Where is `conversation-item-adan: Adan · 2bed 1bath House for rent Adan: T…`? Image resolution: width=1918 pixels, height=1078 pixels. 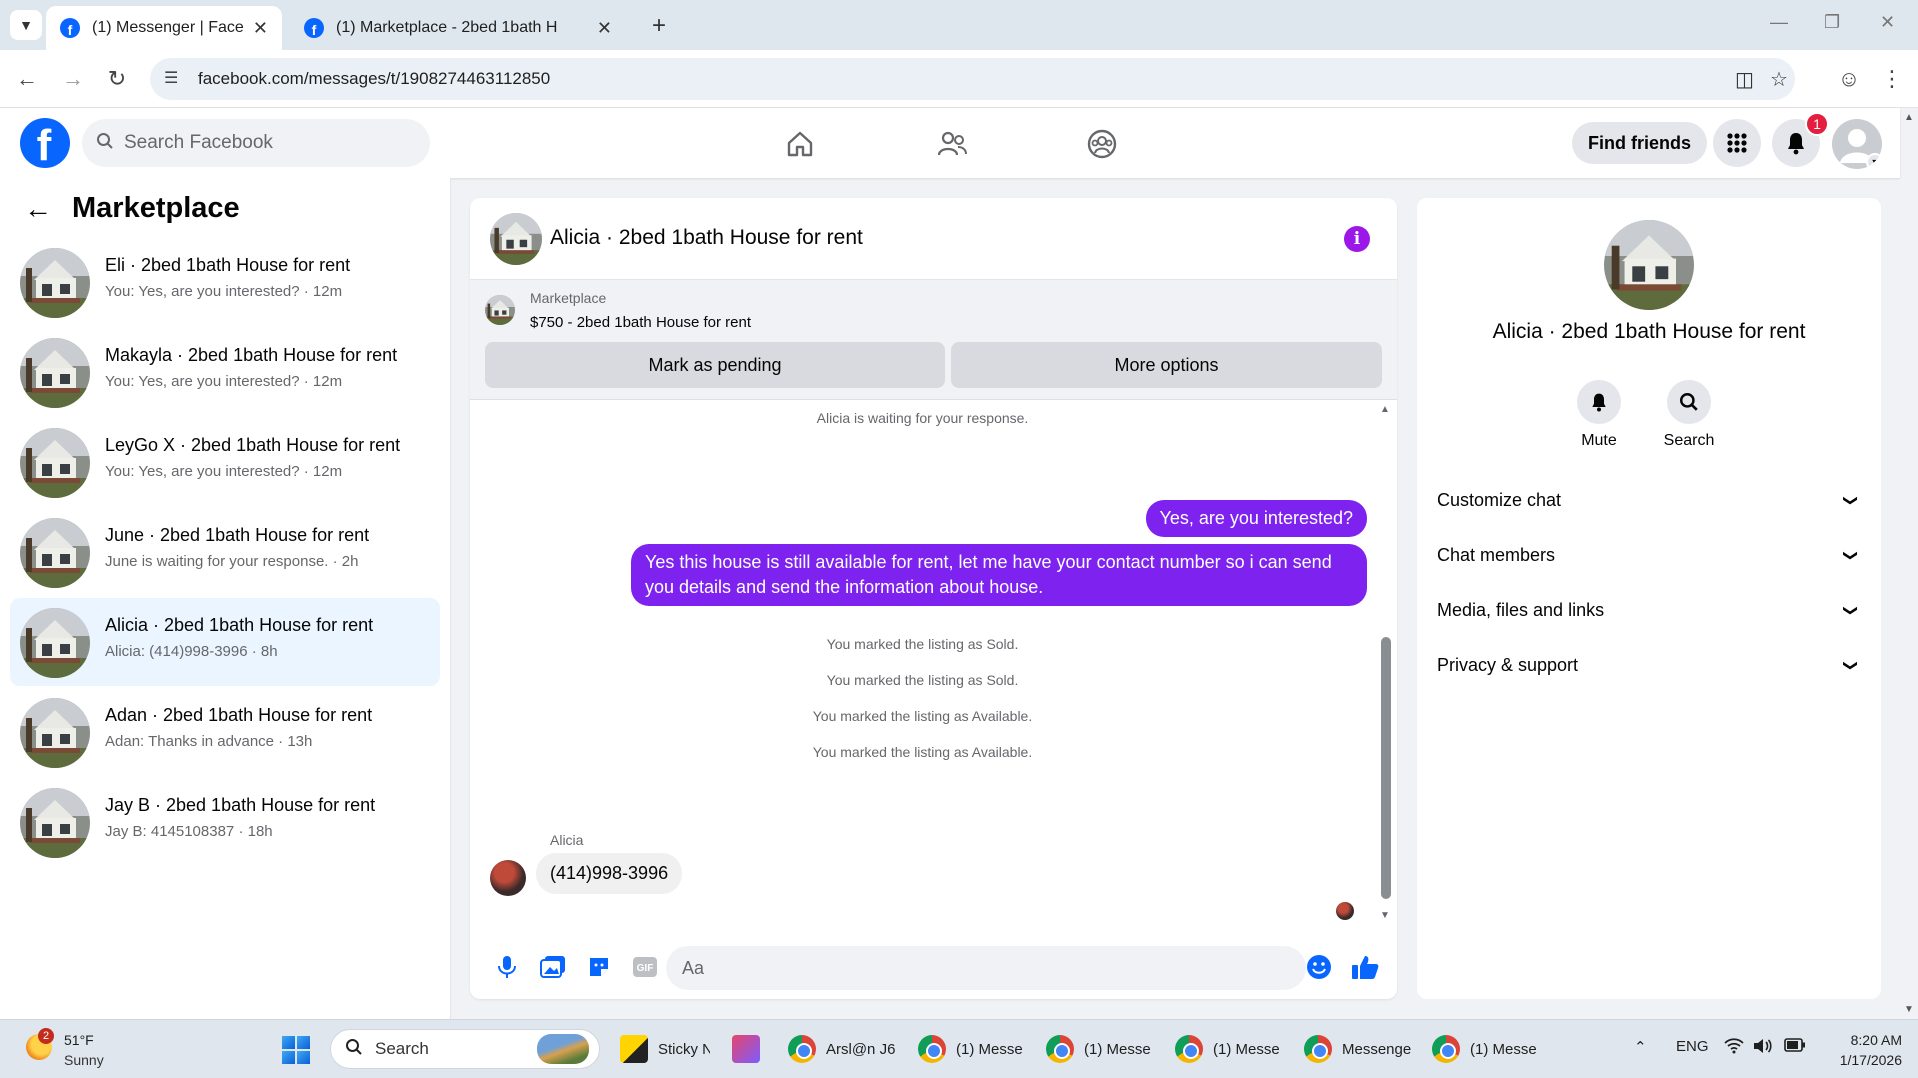 conversation-item-adan: Adan · 2bed 1bath House for rent Adan: T… is located at coordinates (225, 732).